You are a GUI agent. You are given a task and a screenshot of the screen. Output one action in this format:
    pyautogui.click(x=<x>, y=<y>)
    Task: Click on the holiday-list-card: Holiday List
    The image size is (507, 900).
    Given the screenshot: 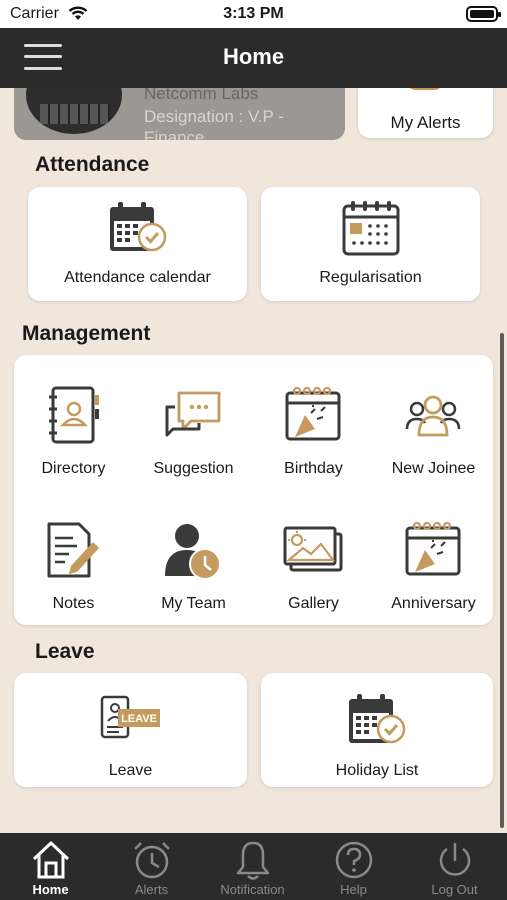 What is the action you would take?
    pyautogui.click(x=377, y=730)
    